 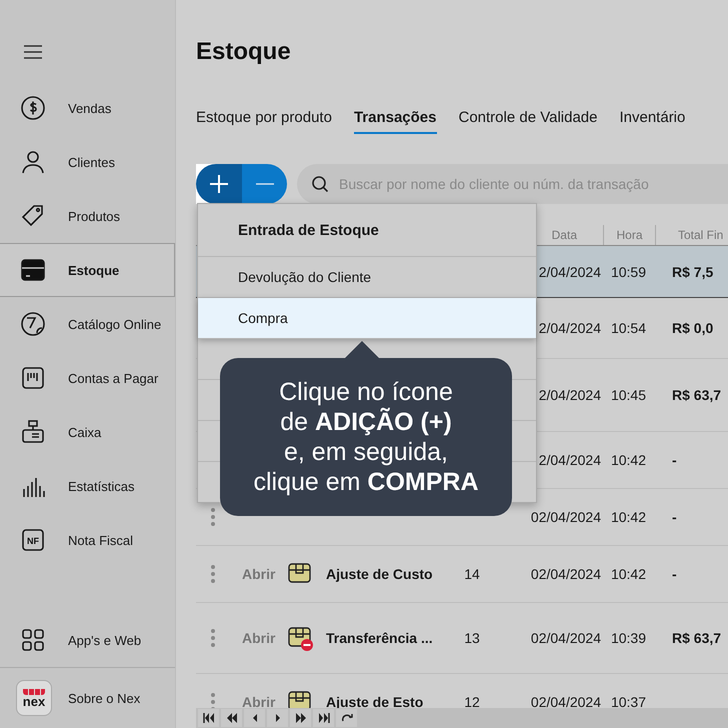 I want to click on globe-icon, so click(x=33, y=324).